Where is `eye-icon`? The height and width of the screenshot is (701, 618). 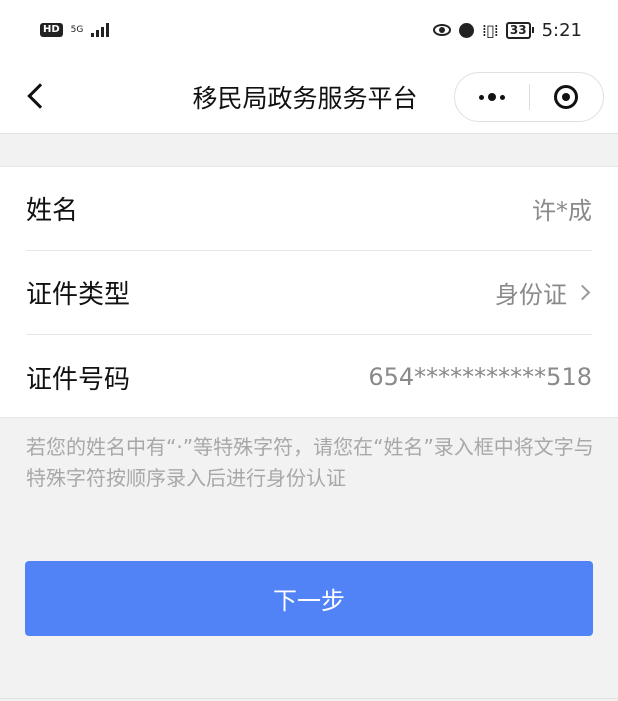 eye-icon is located at coordinates (441, 30).